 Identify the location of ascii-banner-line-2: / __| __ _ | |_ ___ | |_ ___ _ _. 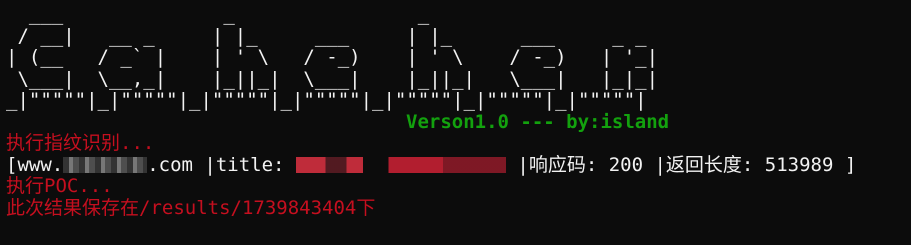
(326, 35).